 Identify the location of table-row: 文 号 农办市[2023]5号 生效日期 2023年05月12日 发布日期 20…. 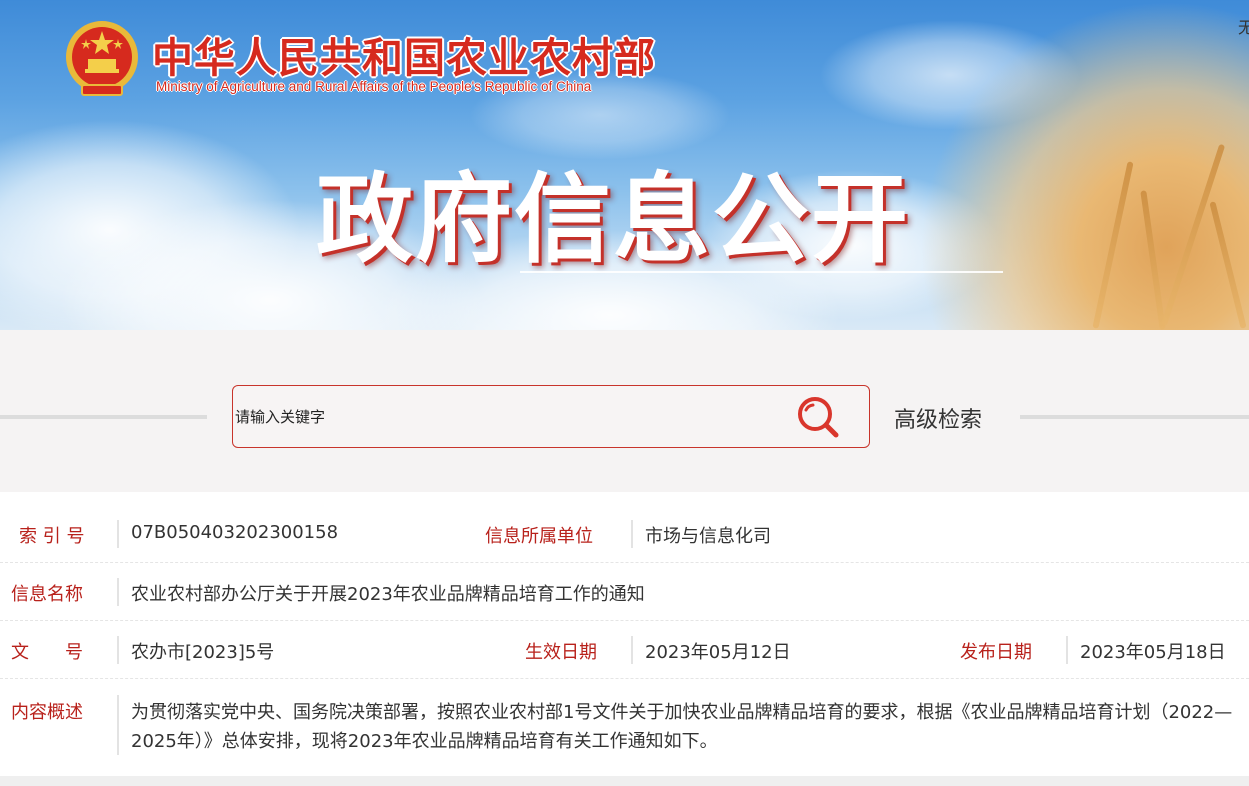
(624, 650).